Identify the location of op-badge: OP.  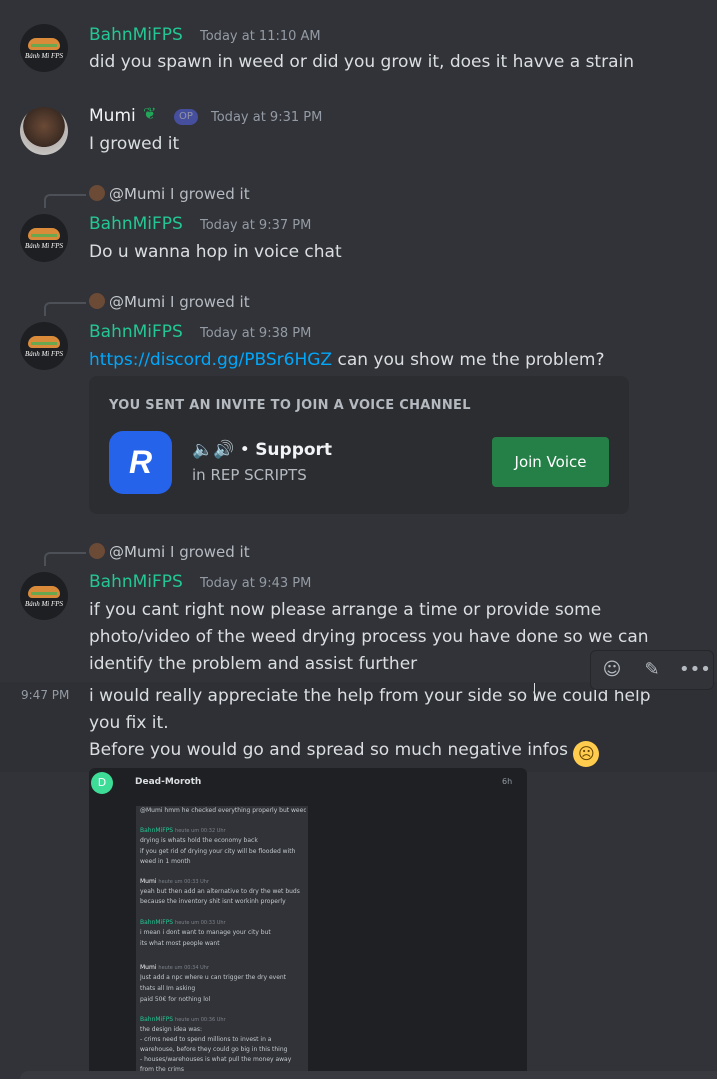
(186, 117).